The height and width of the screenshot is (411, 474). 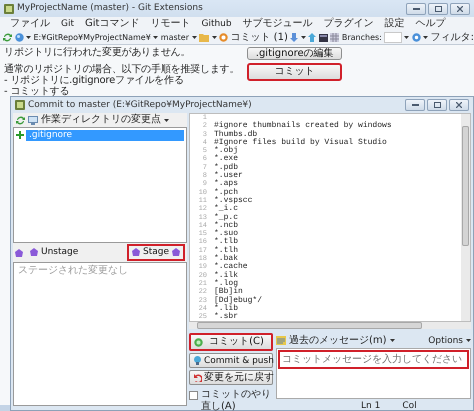 What do you see at coordinates (393, 37) in the screenshot?
I see `branches-field` at bounding box center [393, 37].